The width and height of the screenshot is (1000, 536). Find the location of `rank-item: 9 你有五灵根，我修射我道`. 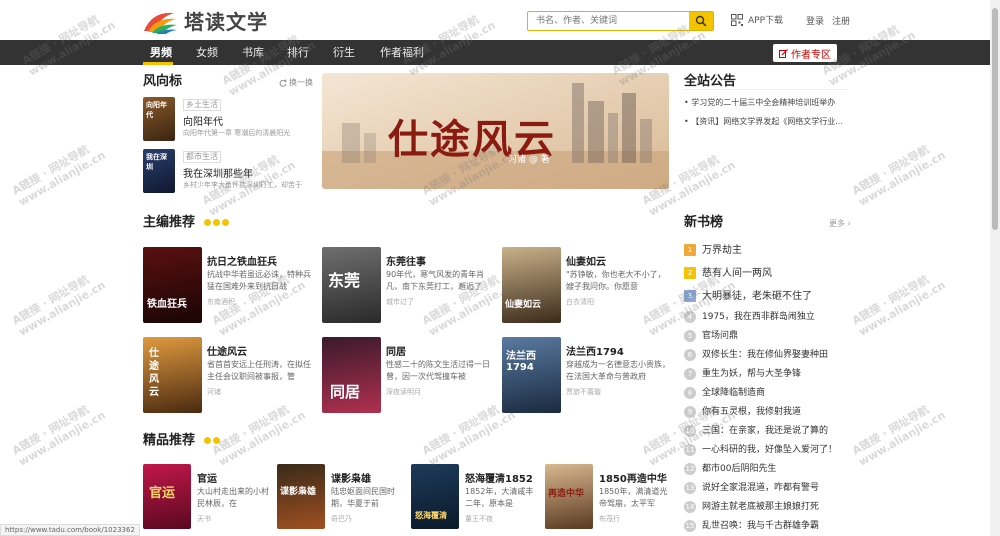

rank-item: 9 你有五灵根，我修射我道 is located at coordinates (766, 413).